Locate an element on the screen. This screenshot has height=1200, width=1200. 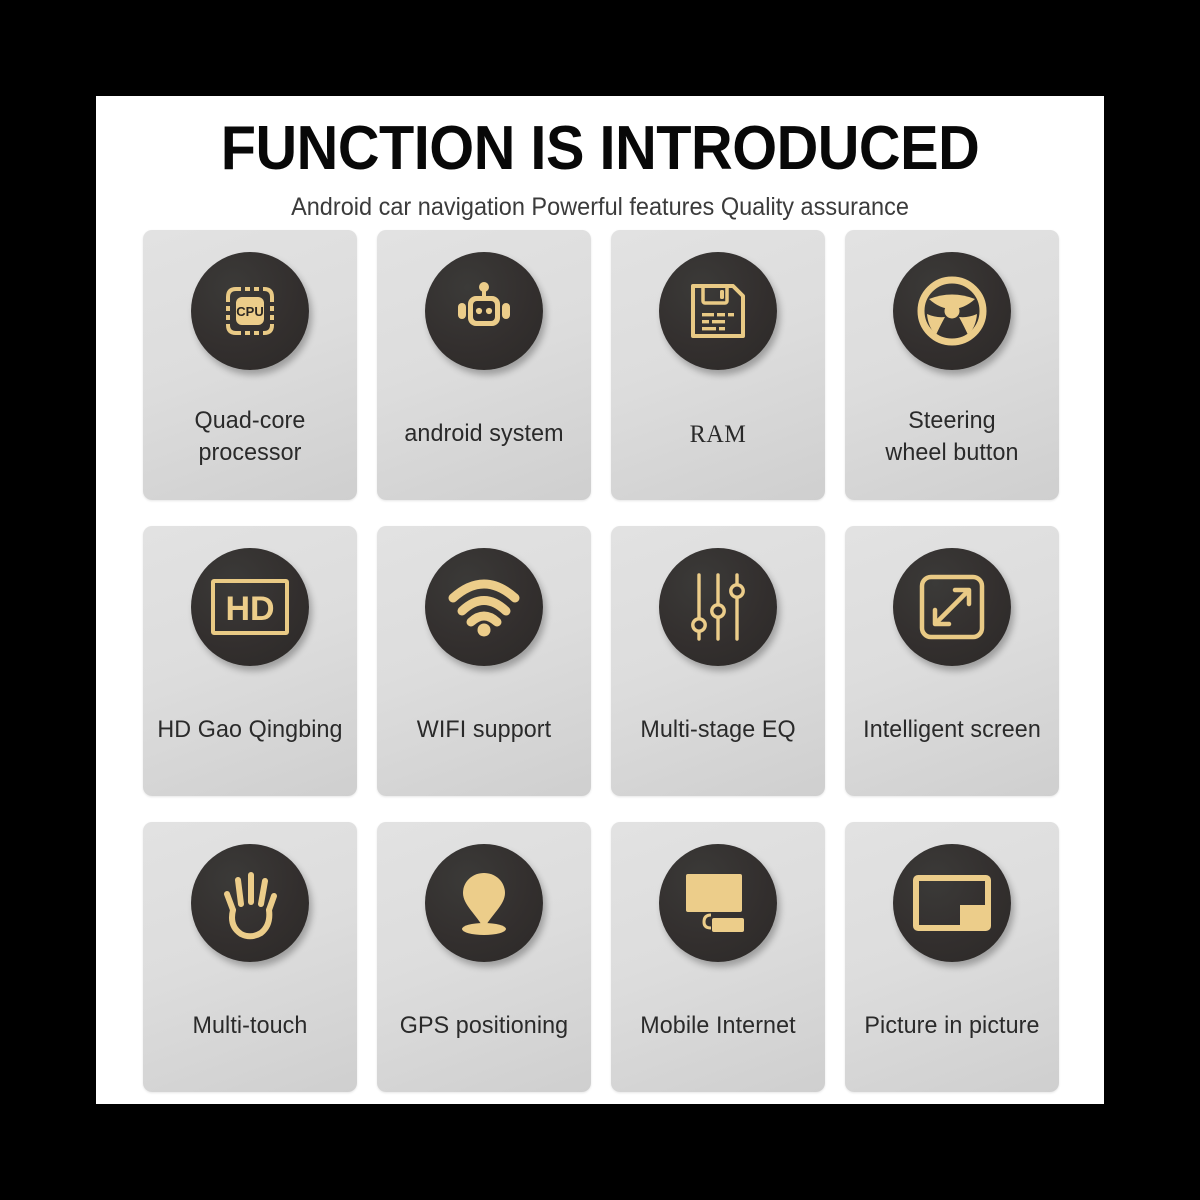
feature-card-android-system: android system is located at coordinates (484, 365).